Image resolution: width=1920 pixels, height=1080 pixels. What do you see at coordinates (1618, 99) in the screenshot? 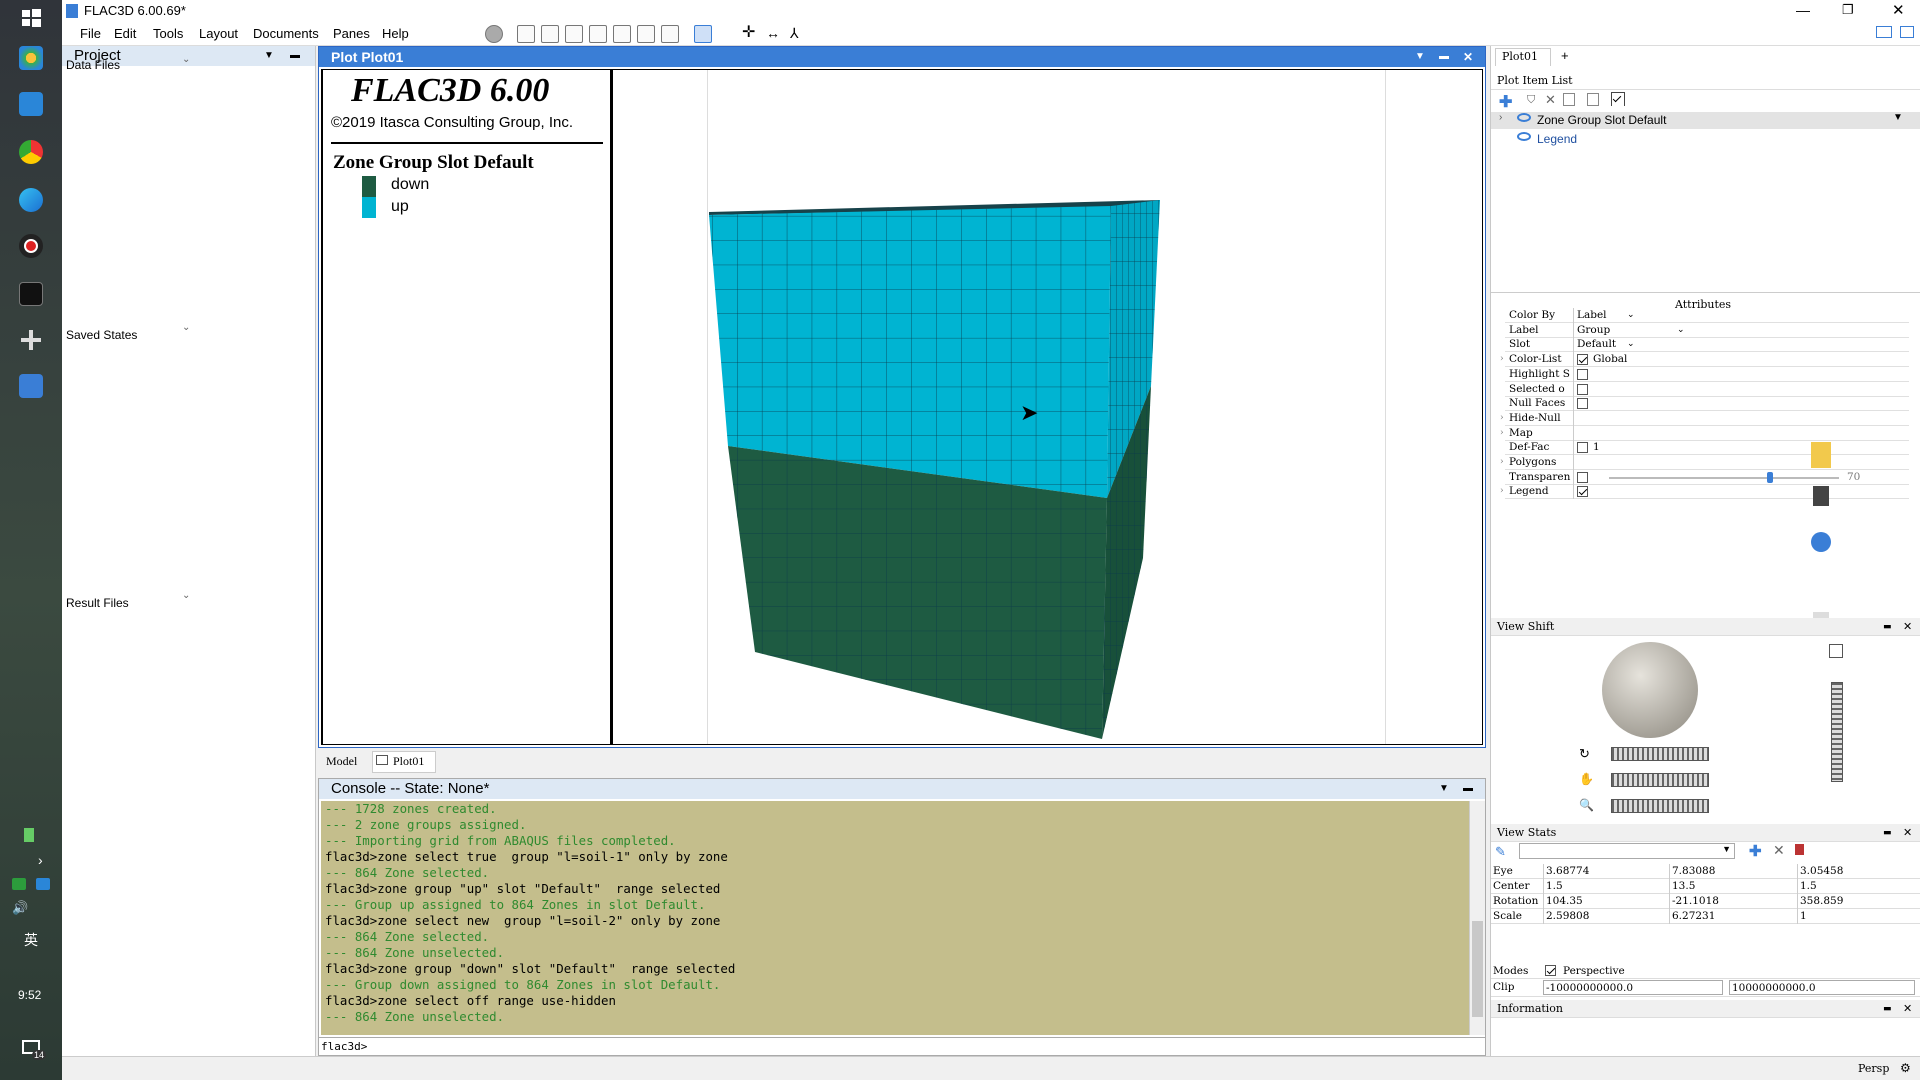
I see `check-icon` at bounding box center [1618, 99].